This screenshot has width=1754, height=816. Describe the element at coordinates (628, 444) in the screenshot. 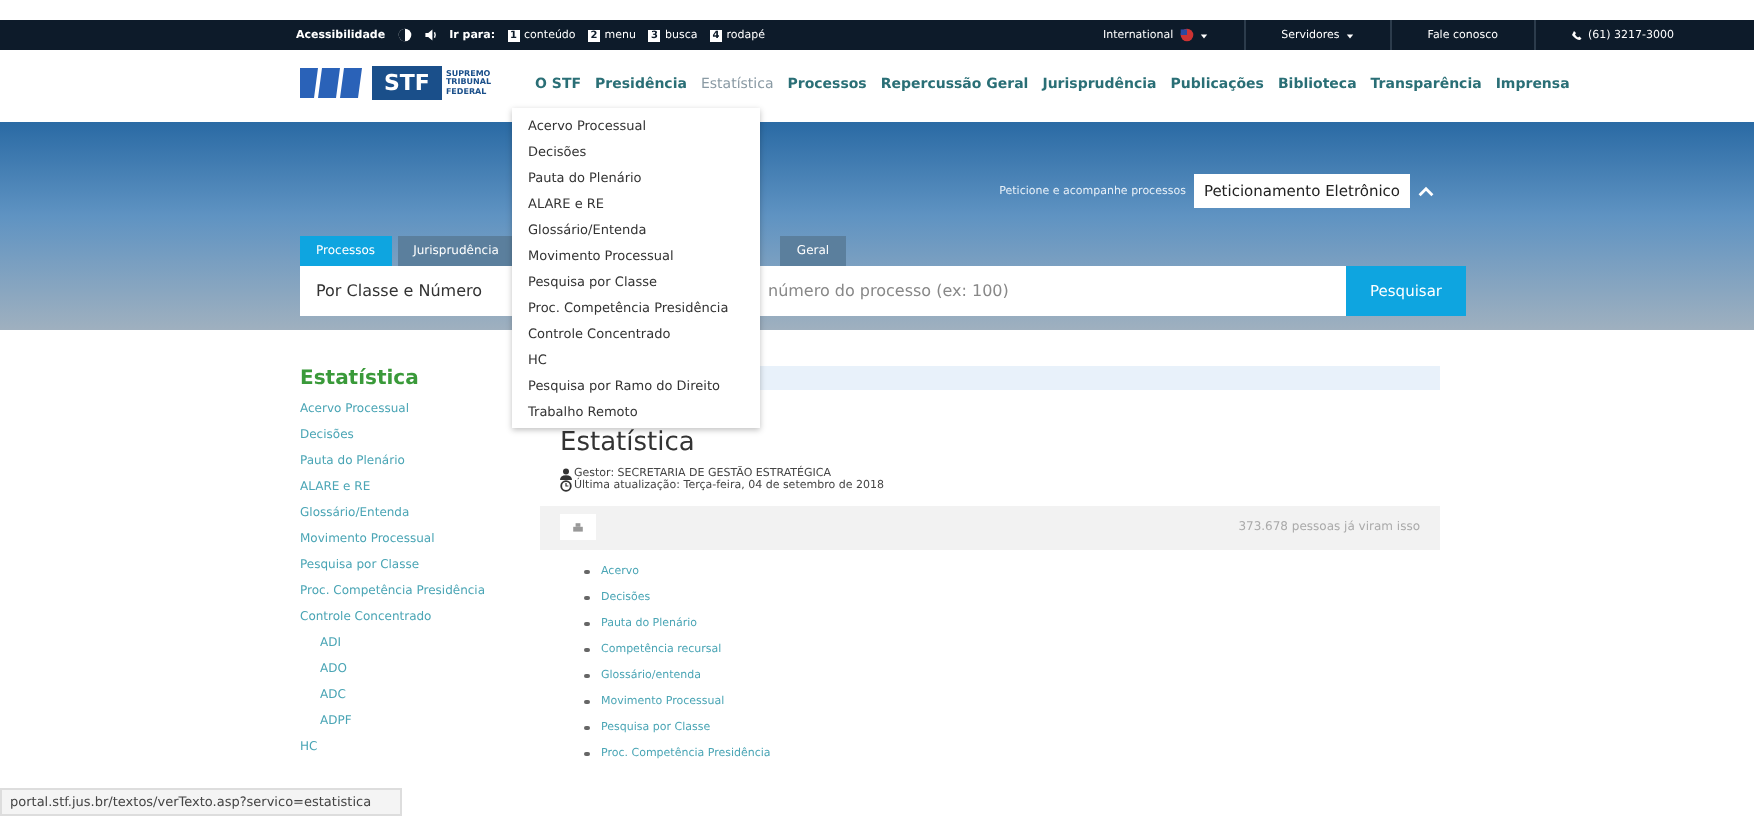

I see `page-title: Estatística` at that location.